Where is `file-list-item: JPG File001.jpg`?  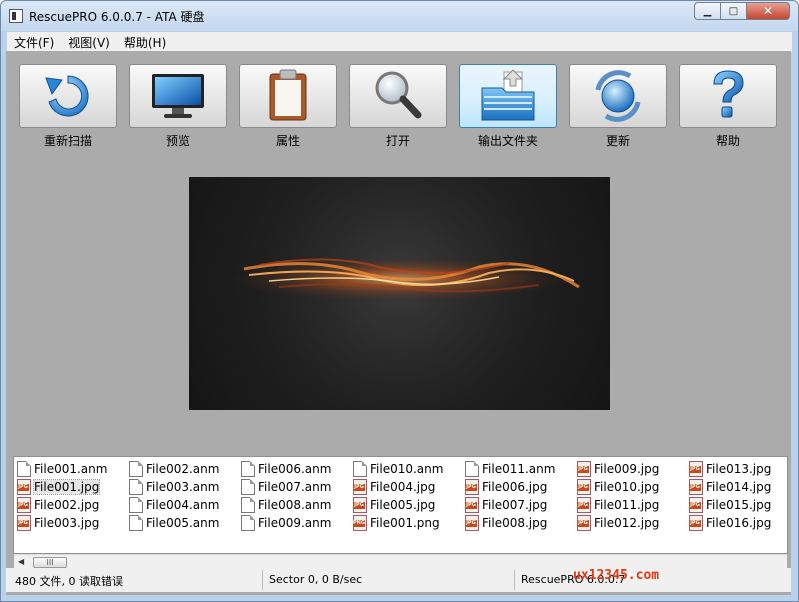 file-list-item: JPG File001.jpg is located at coordinates (59, 487).